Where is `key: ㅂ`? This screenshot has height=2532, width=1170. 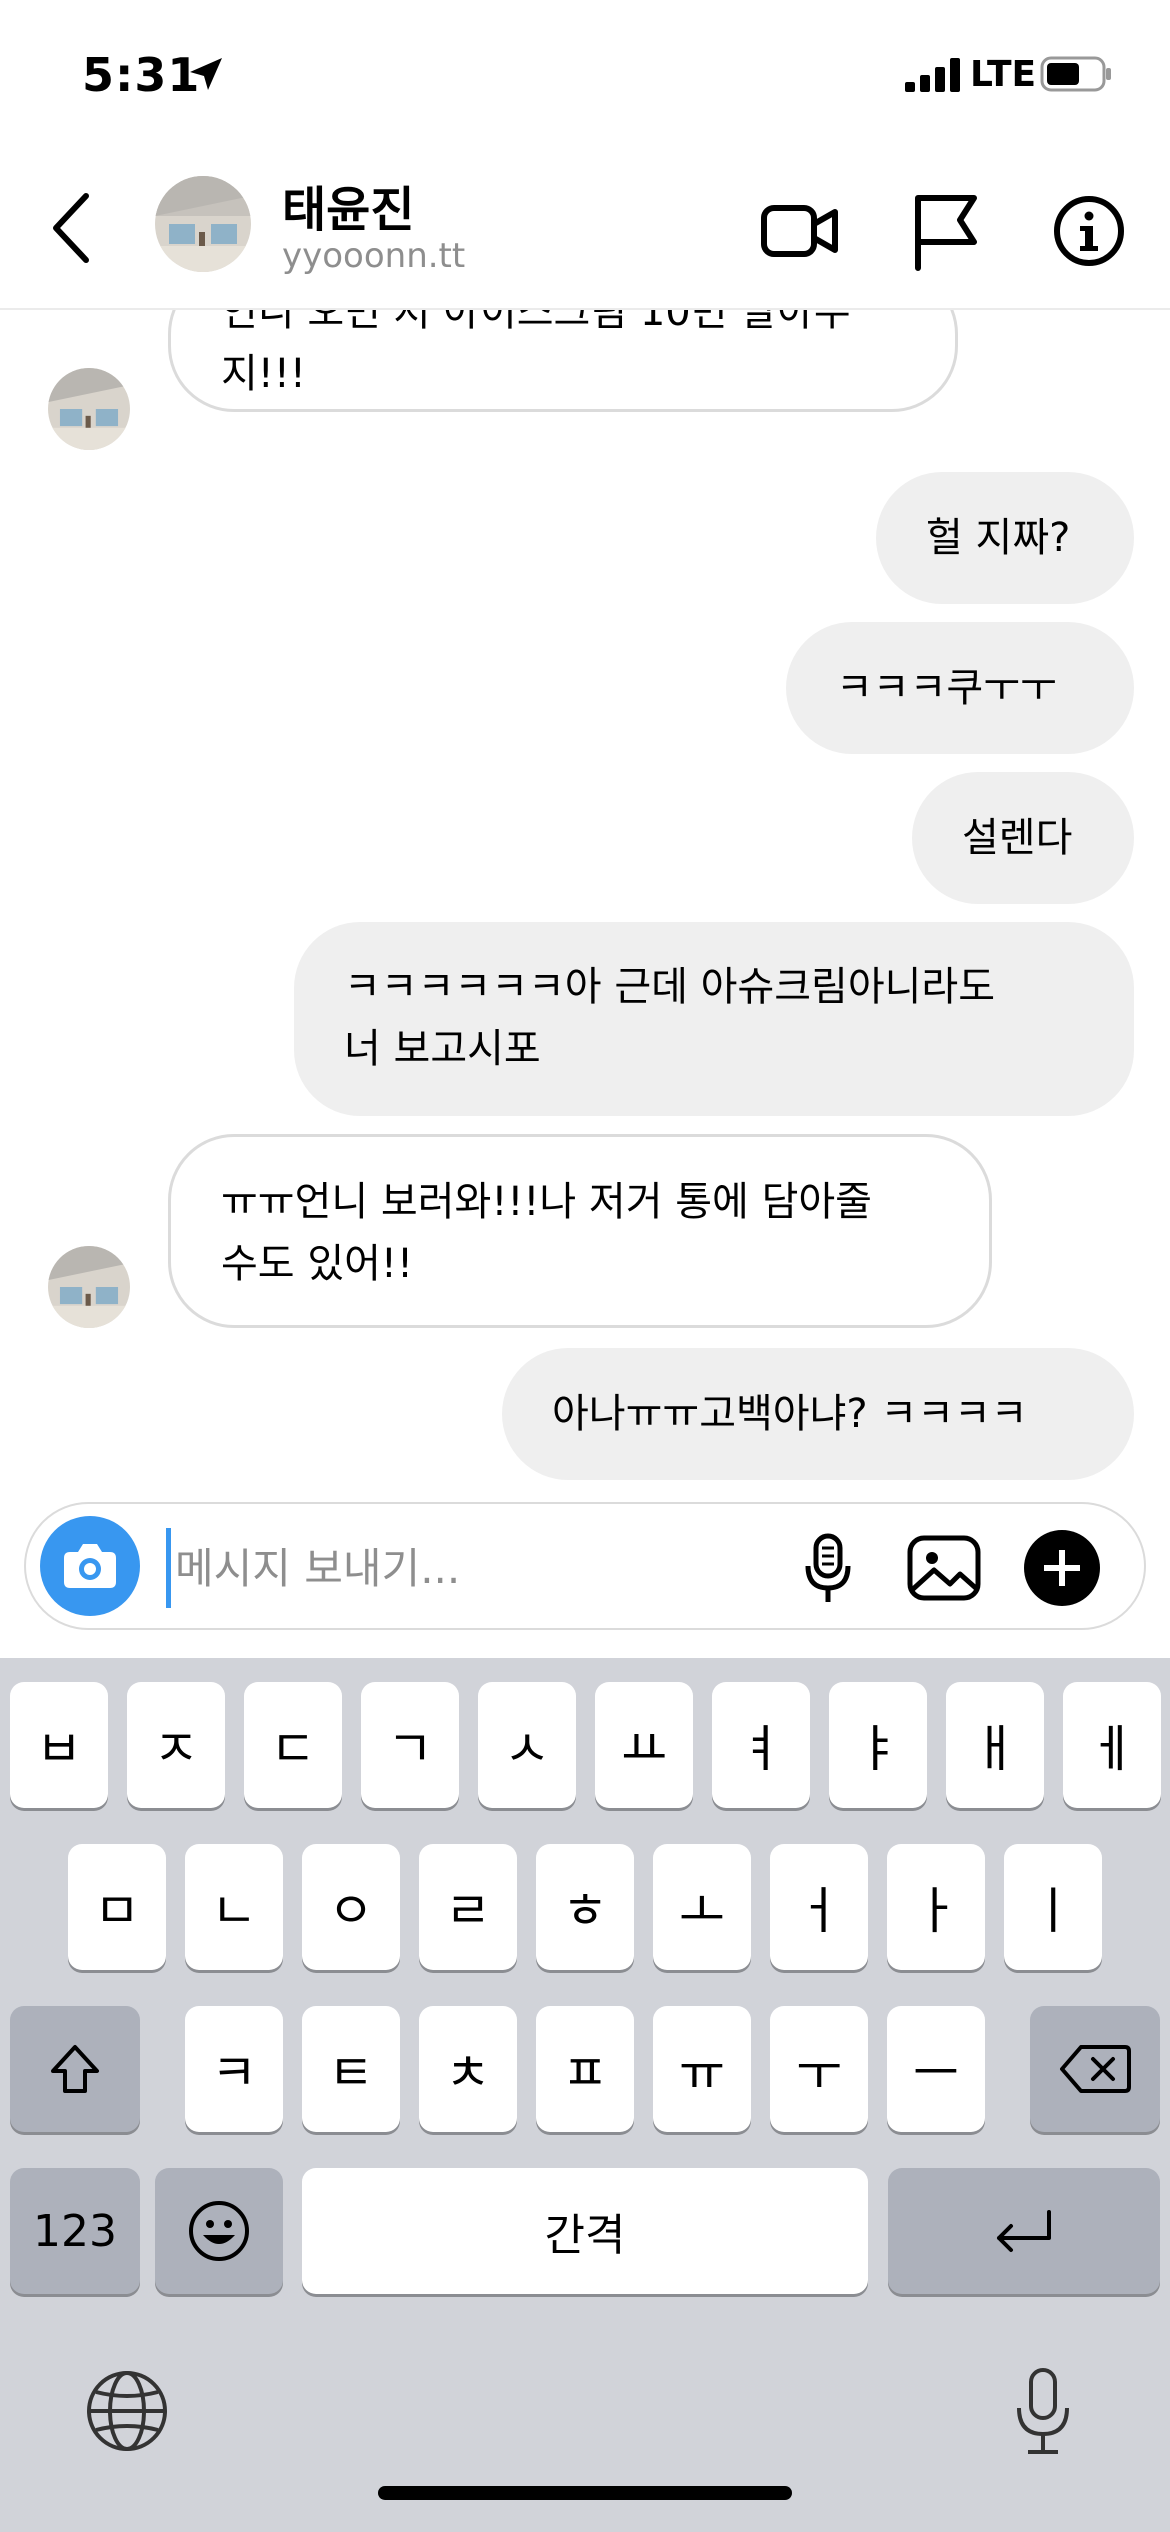
key: ㅂ is located at coordinates (59, 1745).